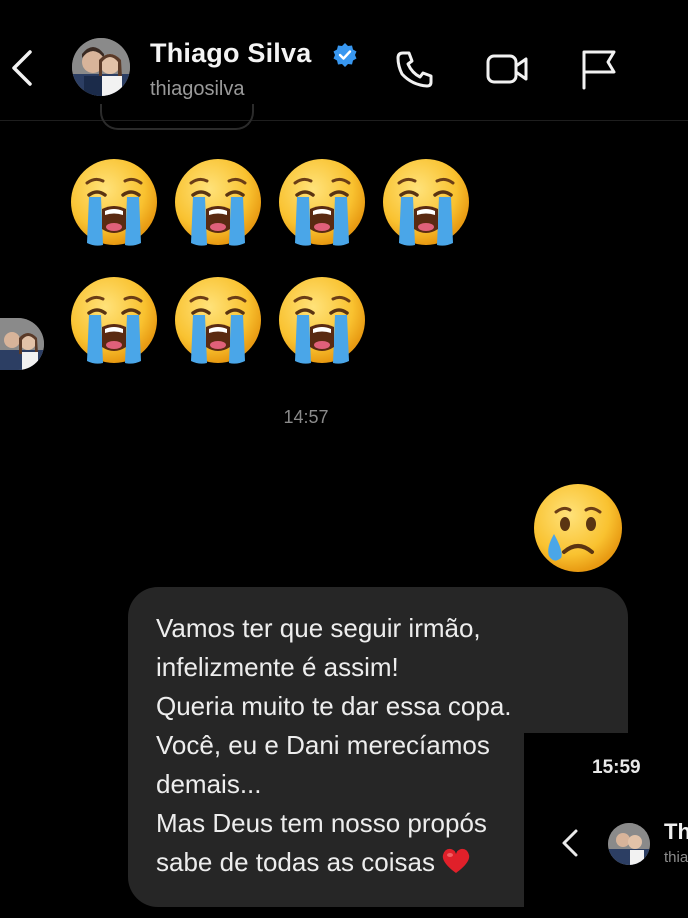 This screenshot has height=918, width=688. I want to click on message-text-line: Vamos ter que seguir irmão,, so click(318, 628).